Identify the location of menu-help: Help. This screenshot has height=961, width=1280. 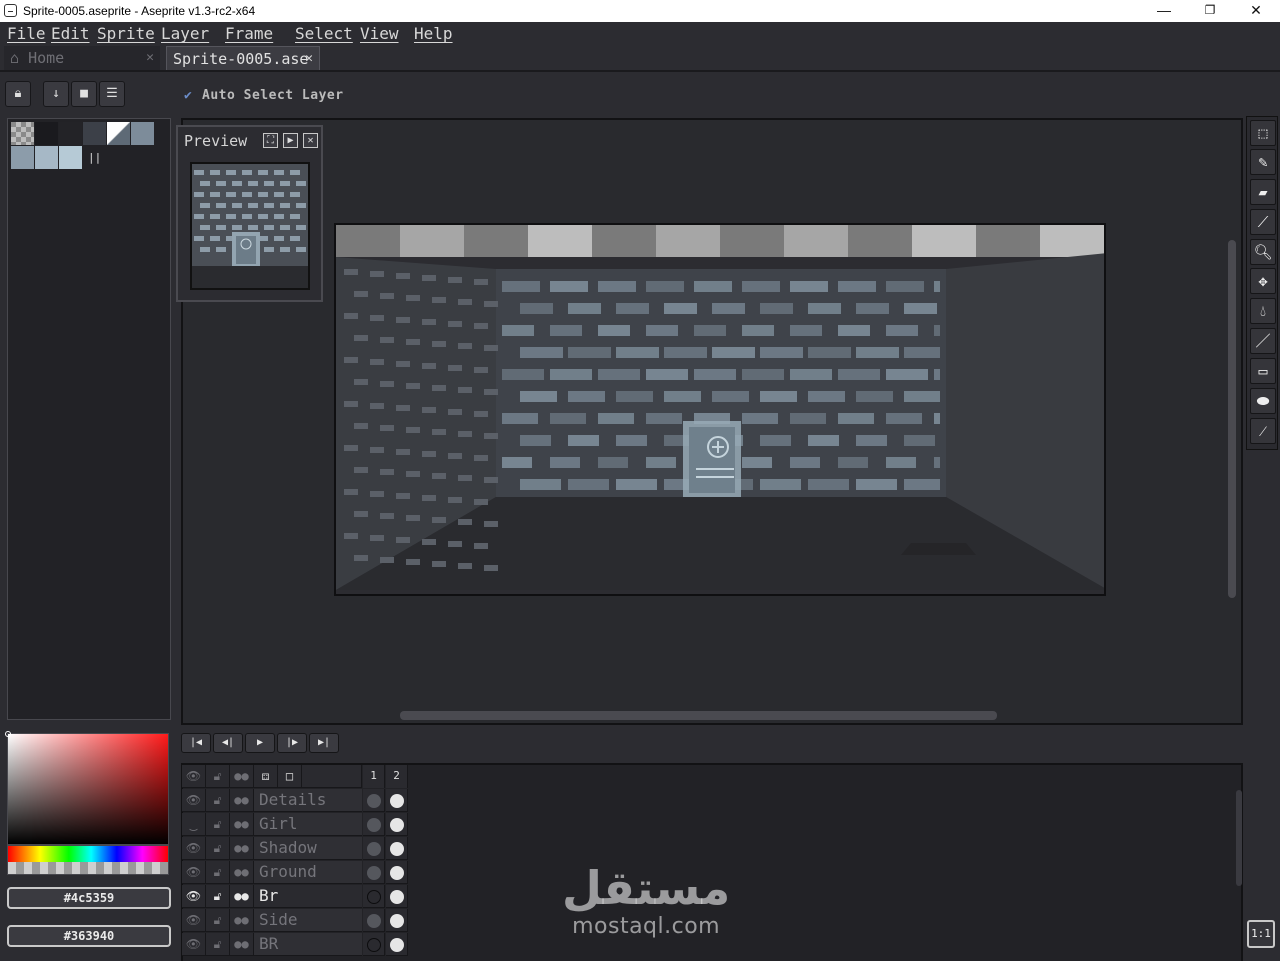
(433, 33).